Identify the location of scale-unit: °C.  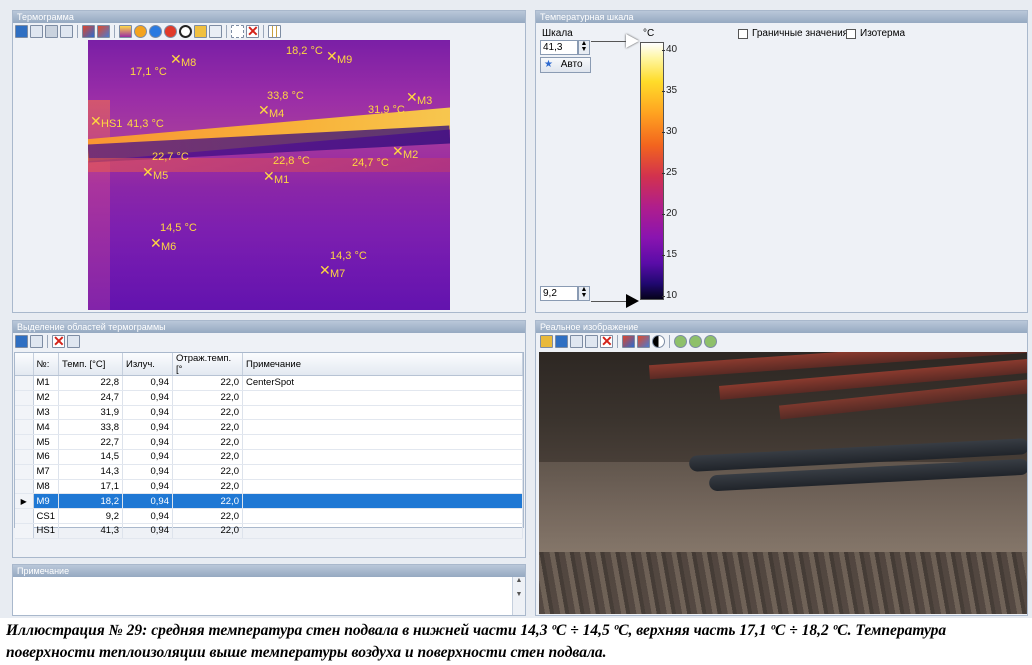
(649, 33).